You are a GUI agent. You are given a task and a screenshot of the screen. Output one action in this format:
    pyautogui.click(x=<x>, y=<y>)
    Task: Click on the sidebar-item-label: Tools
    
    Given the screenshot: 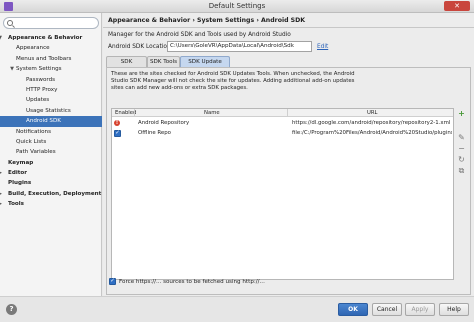 What is the action you would take?
    pyautogui.click(x=16, y=204)
    